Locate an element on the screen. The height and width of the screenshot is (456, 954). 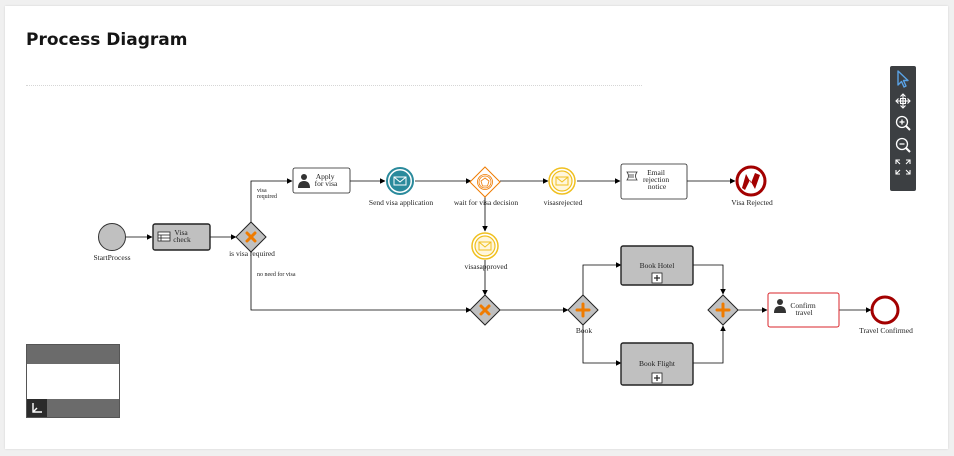
end-event-visa-rejected-label: Visa Rejected is located at coordinates (752, 202).